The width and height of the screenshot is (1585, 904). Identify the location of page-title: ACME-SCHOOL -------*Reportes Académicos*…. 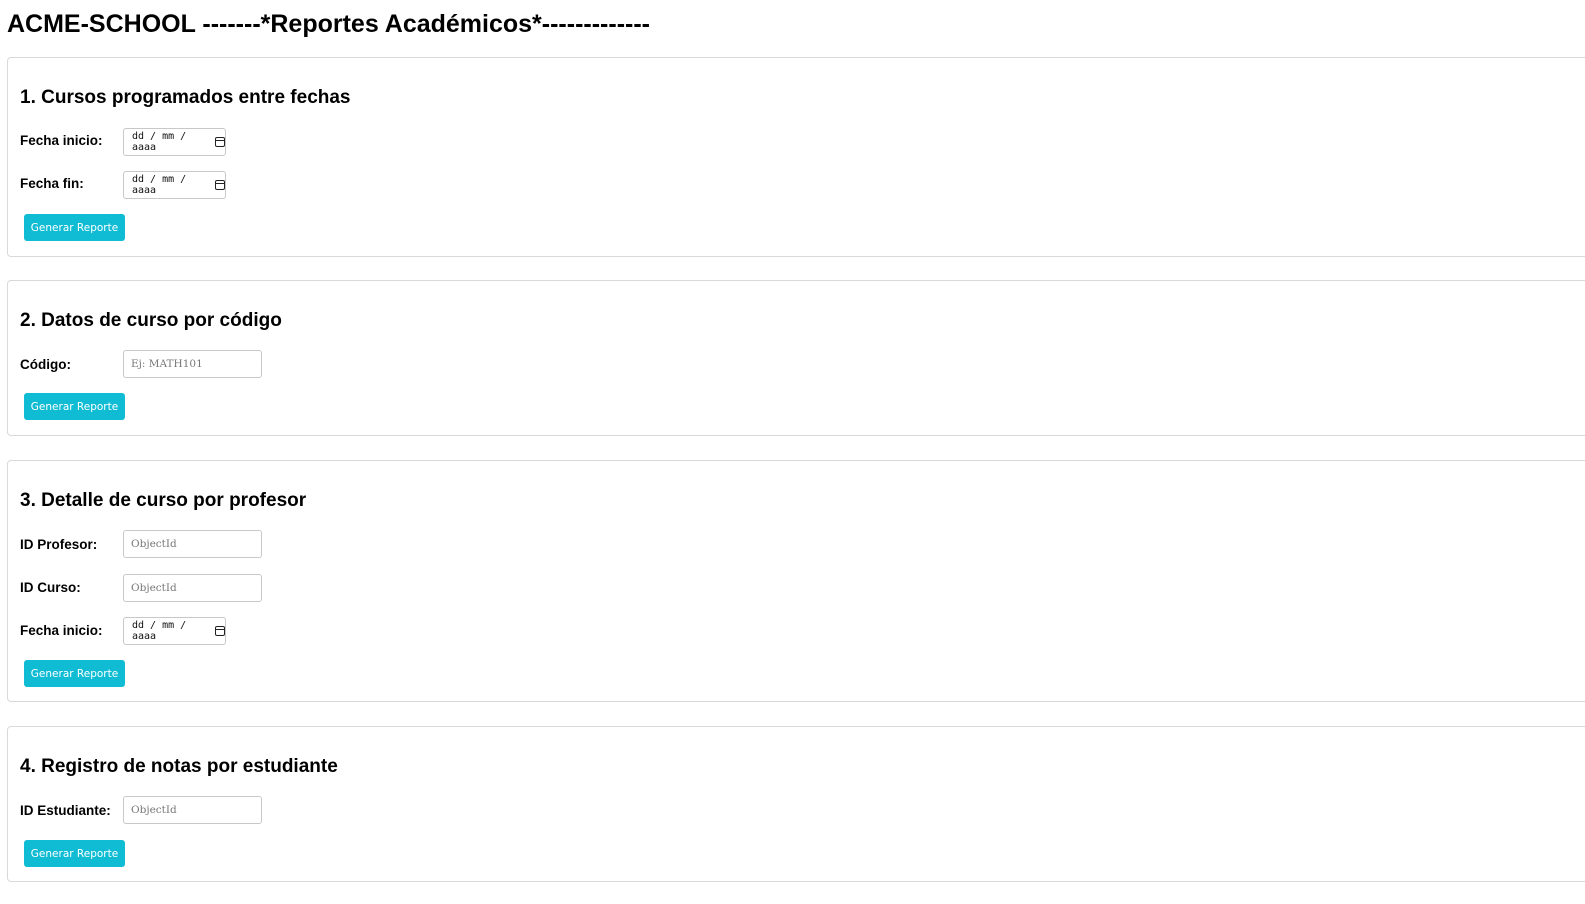
(329, 24).